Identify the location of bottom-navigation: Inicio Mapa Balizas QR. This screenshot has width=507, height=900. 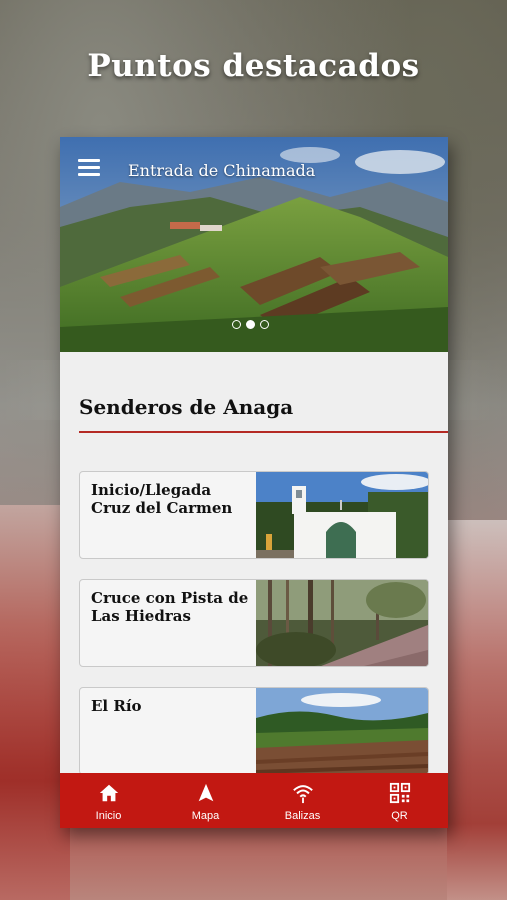
(254, 800).